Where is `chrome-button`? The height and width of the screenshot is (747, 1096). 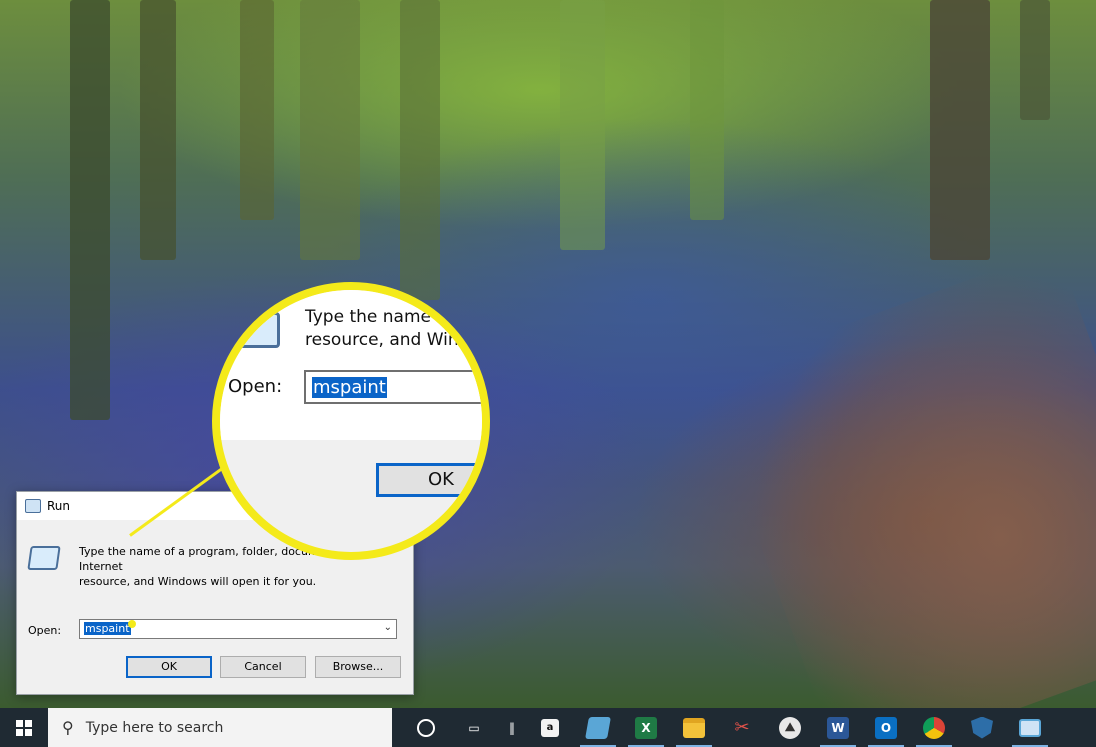 chrome-button is located at coordinates (934, 727).